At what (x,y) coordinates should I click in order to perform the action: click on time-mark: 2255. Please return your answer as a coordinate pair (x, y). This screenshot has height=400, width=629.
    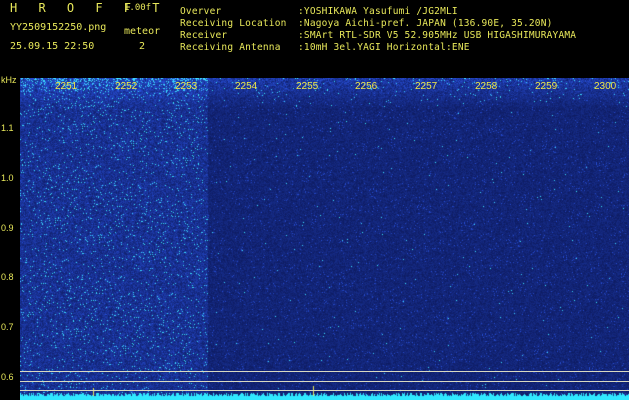
    Looking at the image, I should click on (307, 86).